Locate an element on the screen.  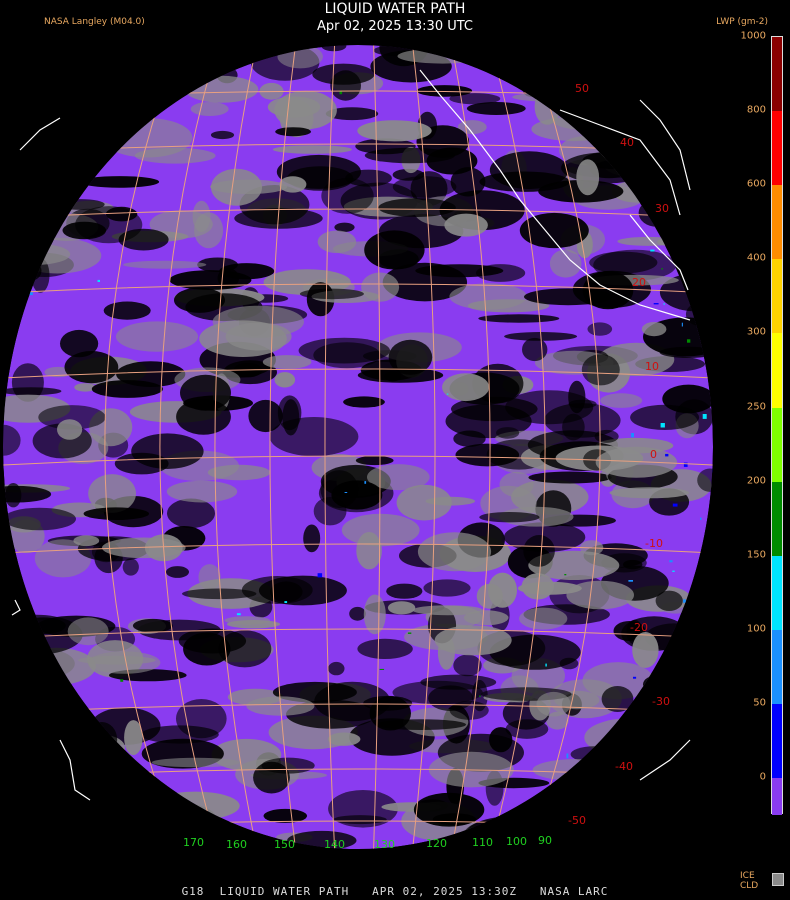
legend-tick-label: 1000 is located at coordinates (753, 36).